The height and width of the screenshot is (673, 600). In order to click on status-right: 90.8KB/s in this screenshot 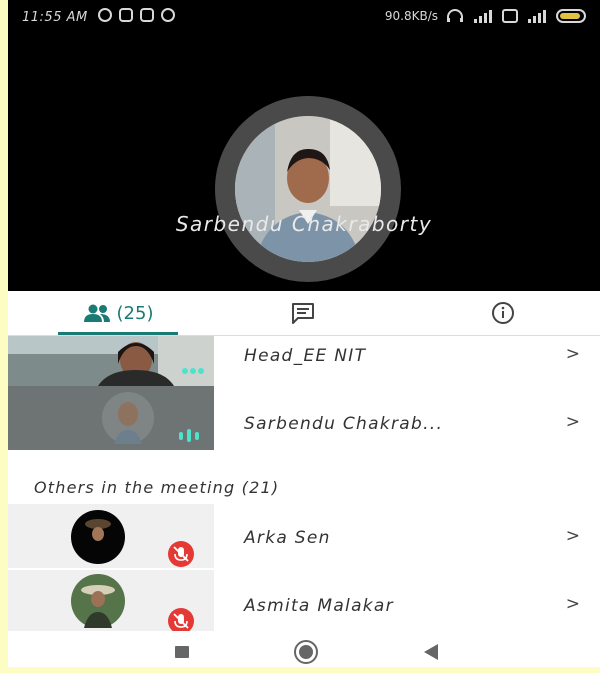, I will do `click(485, 16)`.